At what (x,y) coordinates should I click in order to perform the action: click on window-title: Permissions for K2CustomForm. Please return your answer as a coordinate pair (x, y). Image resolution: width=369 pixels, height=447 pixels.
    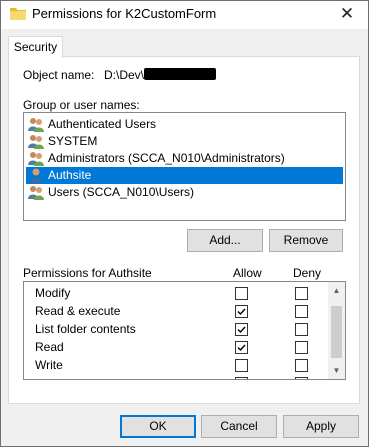
    Looking at the image, I should click on (124, 13).